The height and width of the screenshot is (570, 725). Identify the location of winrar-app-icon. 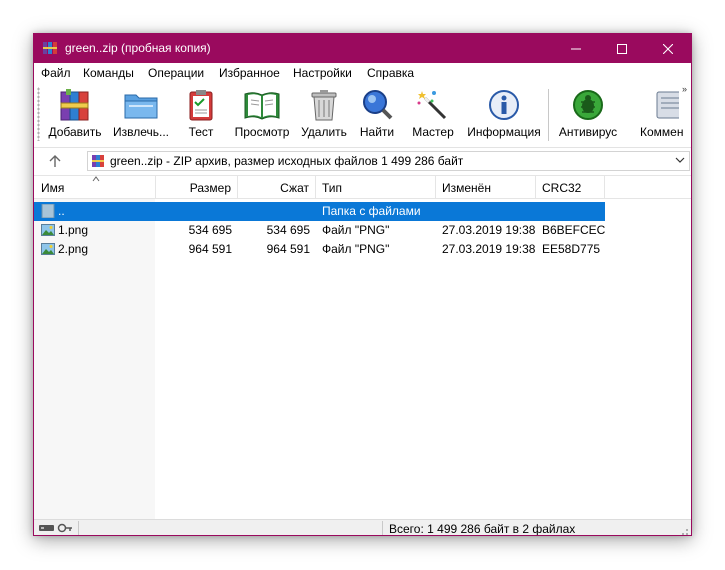
(50, 48).